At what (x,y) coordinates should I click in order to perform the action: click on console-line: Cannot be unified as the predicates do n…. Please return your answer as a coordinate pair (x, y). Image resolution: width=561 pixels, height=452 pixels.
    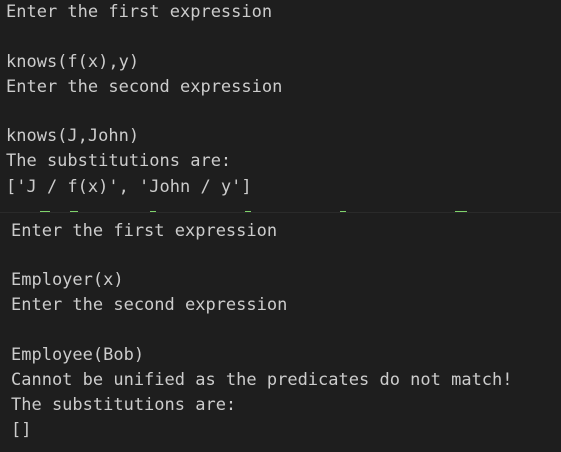
    Looking at the image, I should click on (262, 380).